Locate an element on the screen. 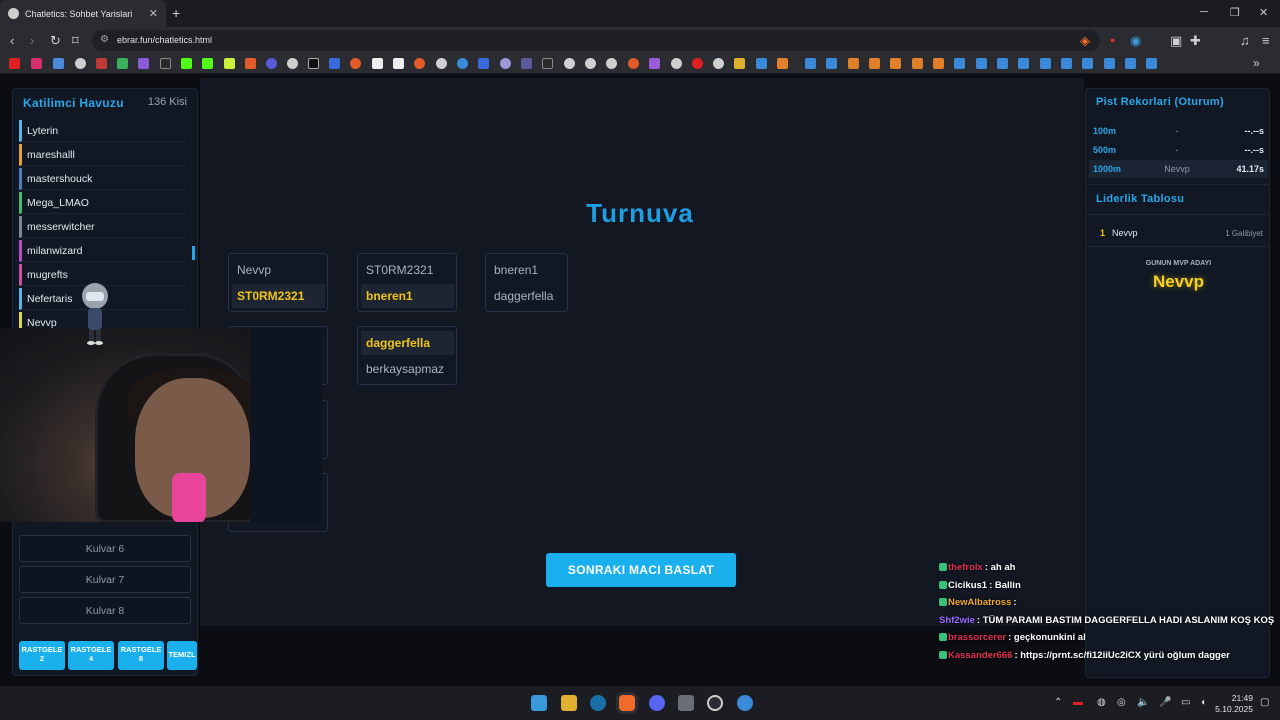 The image size is (1280, 720). amazon-bookmark-icon is located at coordinates (398, 63).